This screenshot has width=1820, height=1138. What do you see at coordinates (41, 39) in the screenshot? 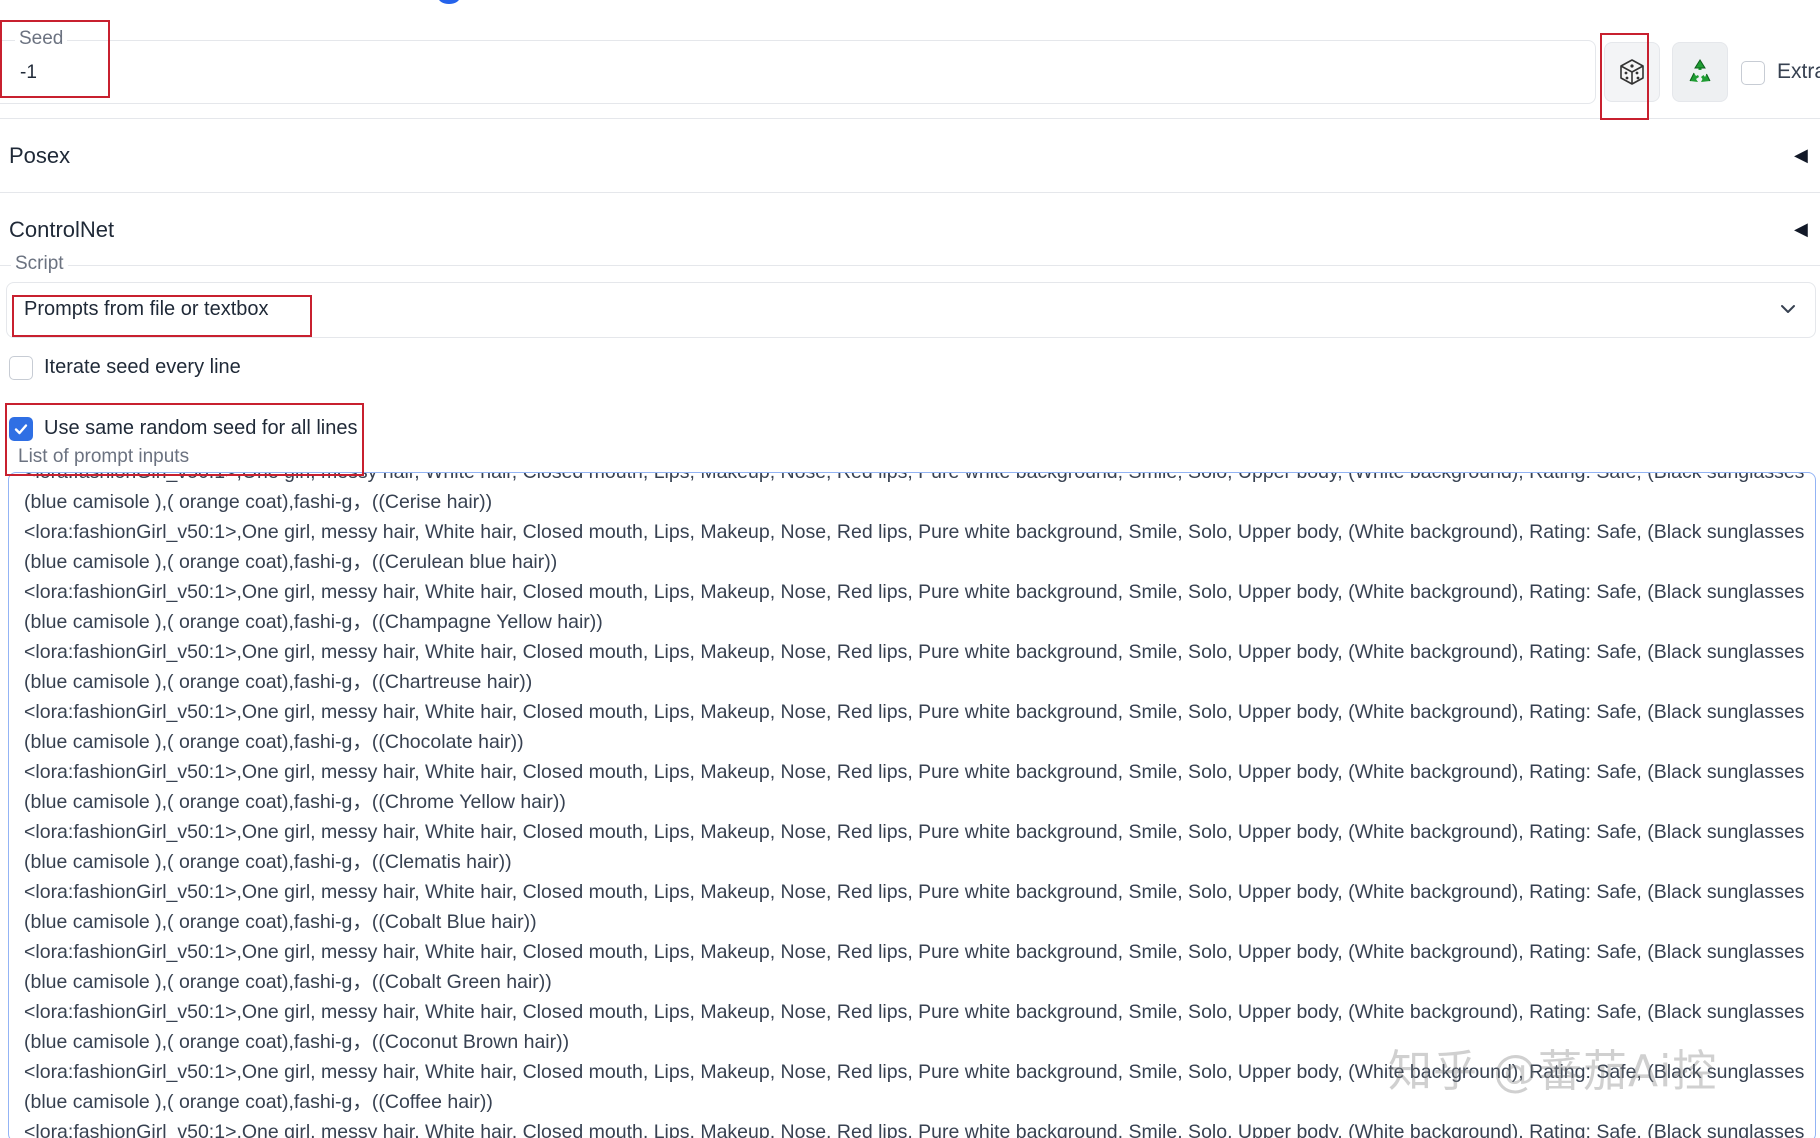
I see `seed-label: Seed` at bounding box center [41, 39].